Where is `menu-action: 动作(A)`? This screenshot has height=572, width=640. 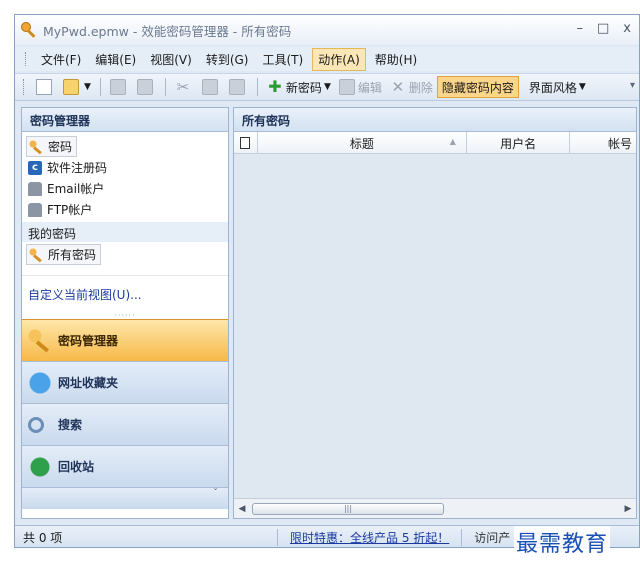 menu-action: 动作(A) is located at coordinates (339, 59).